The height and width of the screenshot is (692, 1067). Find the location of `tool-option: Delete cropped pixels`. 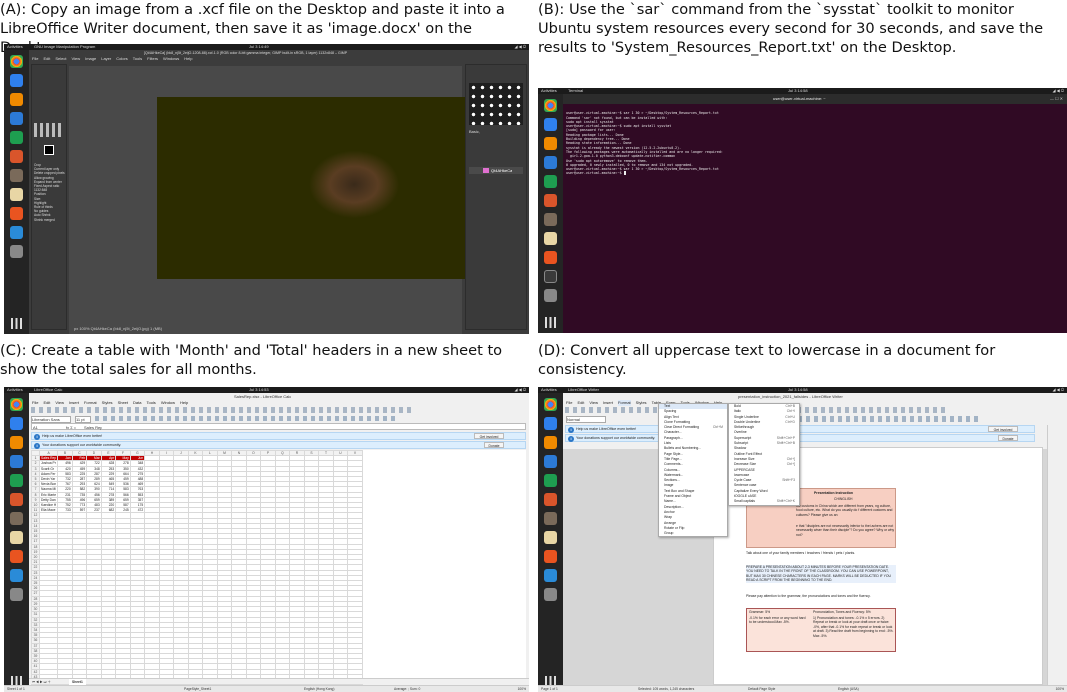

tool-option: Delete cropped pixels is located at coordinates (50, 173).